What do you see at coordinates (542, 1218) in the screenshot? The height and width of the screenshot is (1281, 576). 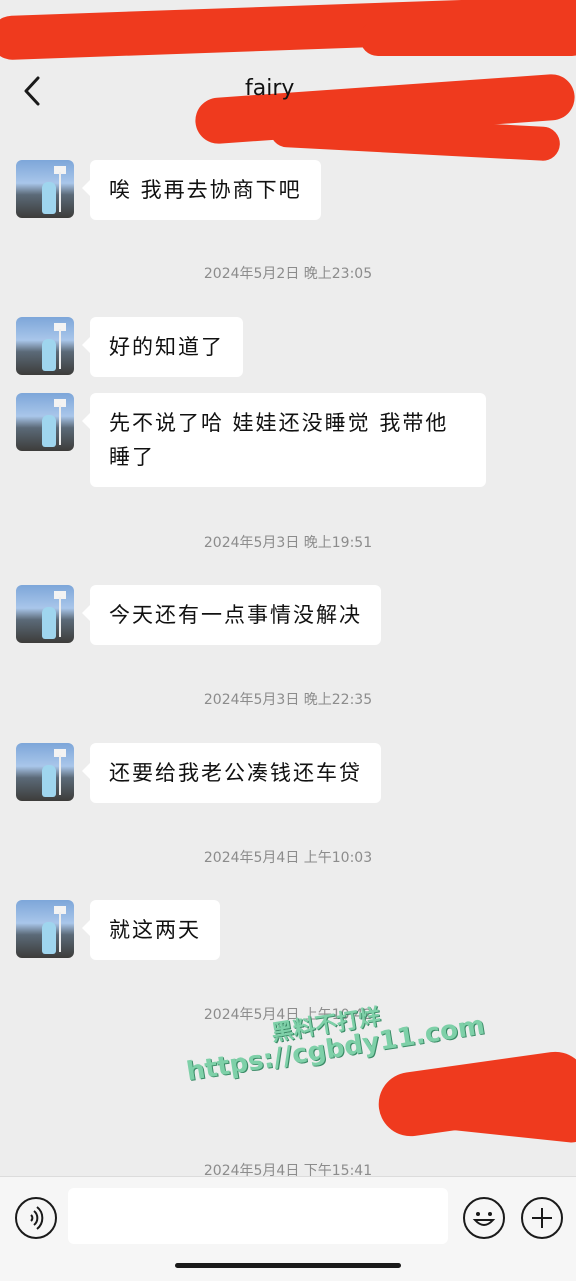 I see `plus-icon` at bounding box center [542, 1218].